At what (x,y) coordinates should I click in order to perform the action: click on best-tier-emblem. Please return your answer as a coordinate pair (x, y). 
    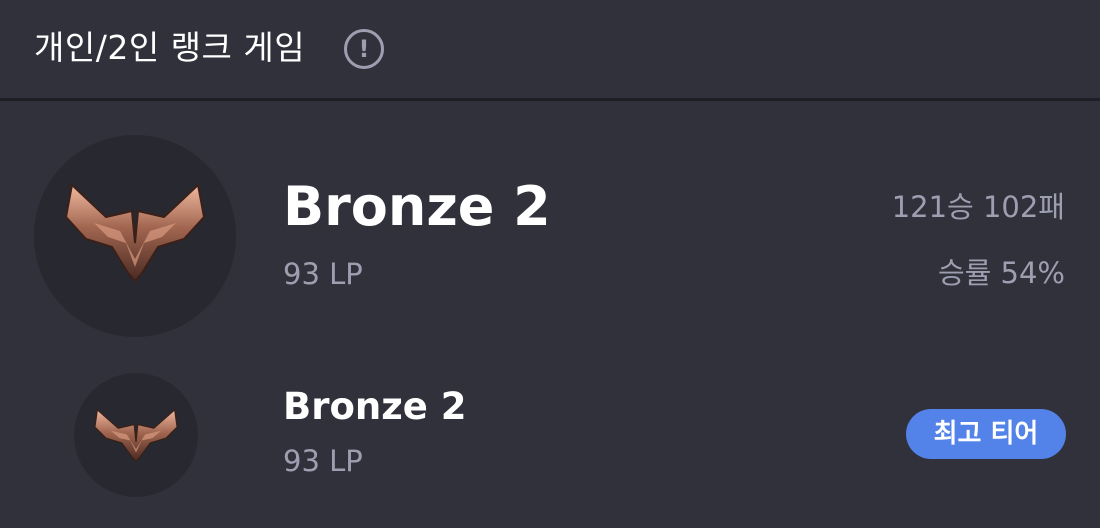
    Looking at the image, I should click on (136, 435).